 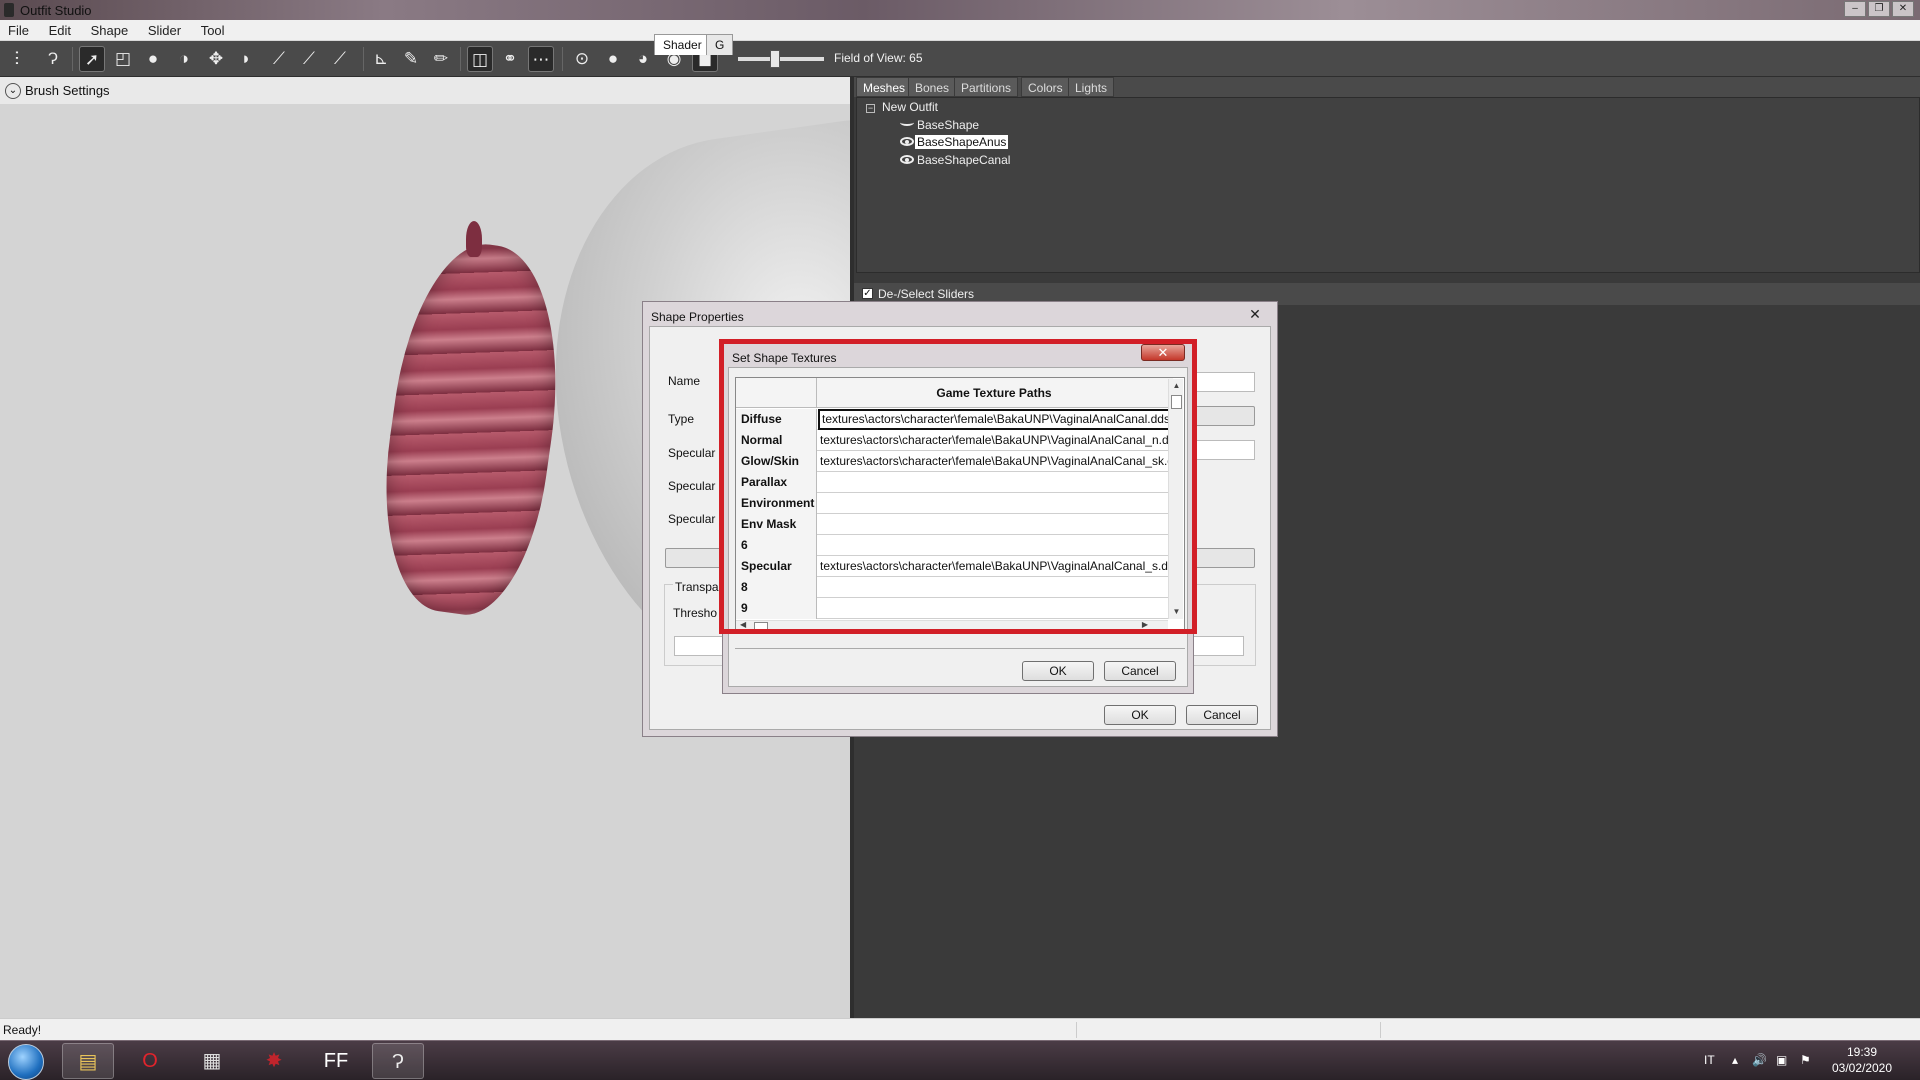 What do you see at coordinates (510, 59) in the screenshot?
I see `connected-icon: ⚭` at bounding box center [510, 59].